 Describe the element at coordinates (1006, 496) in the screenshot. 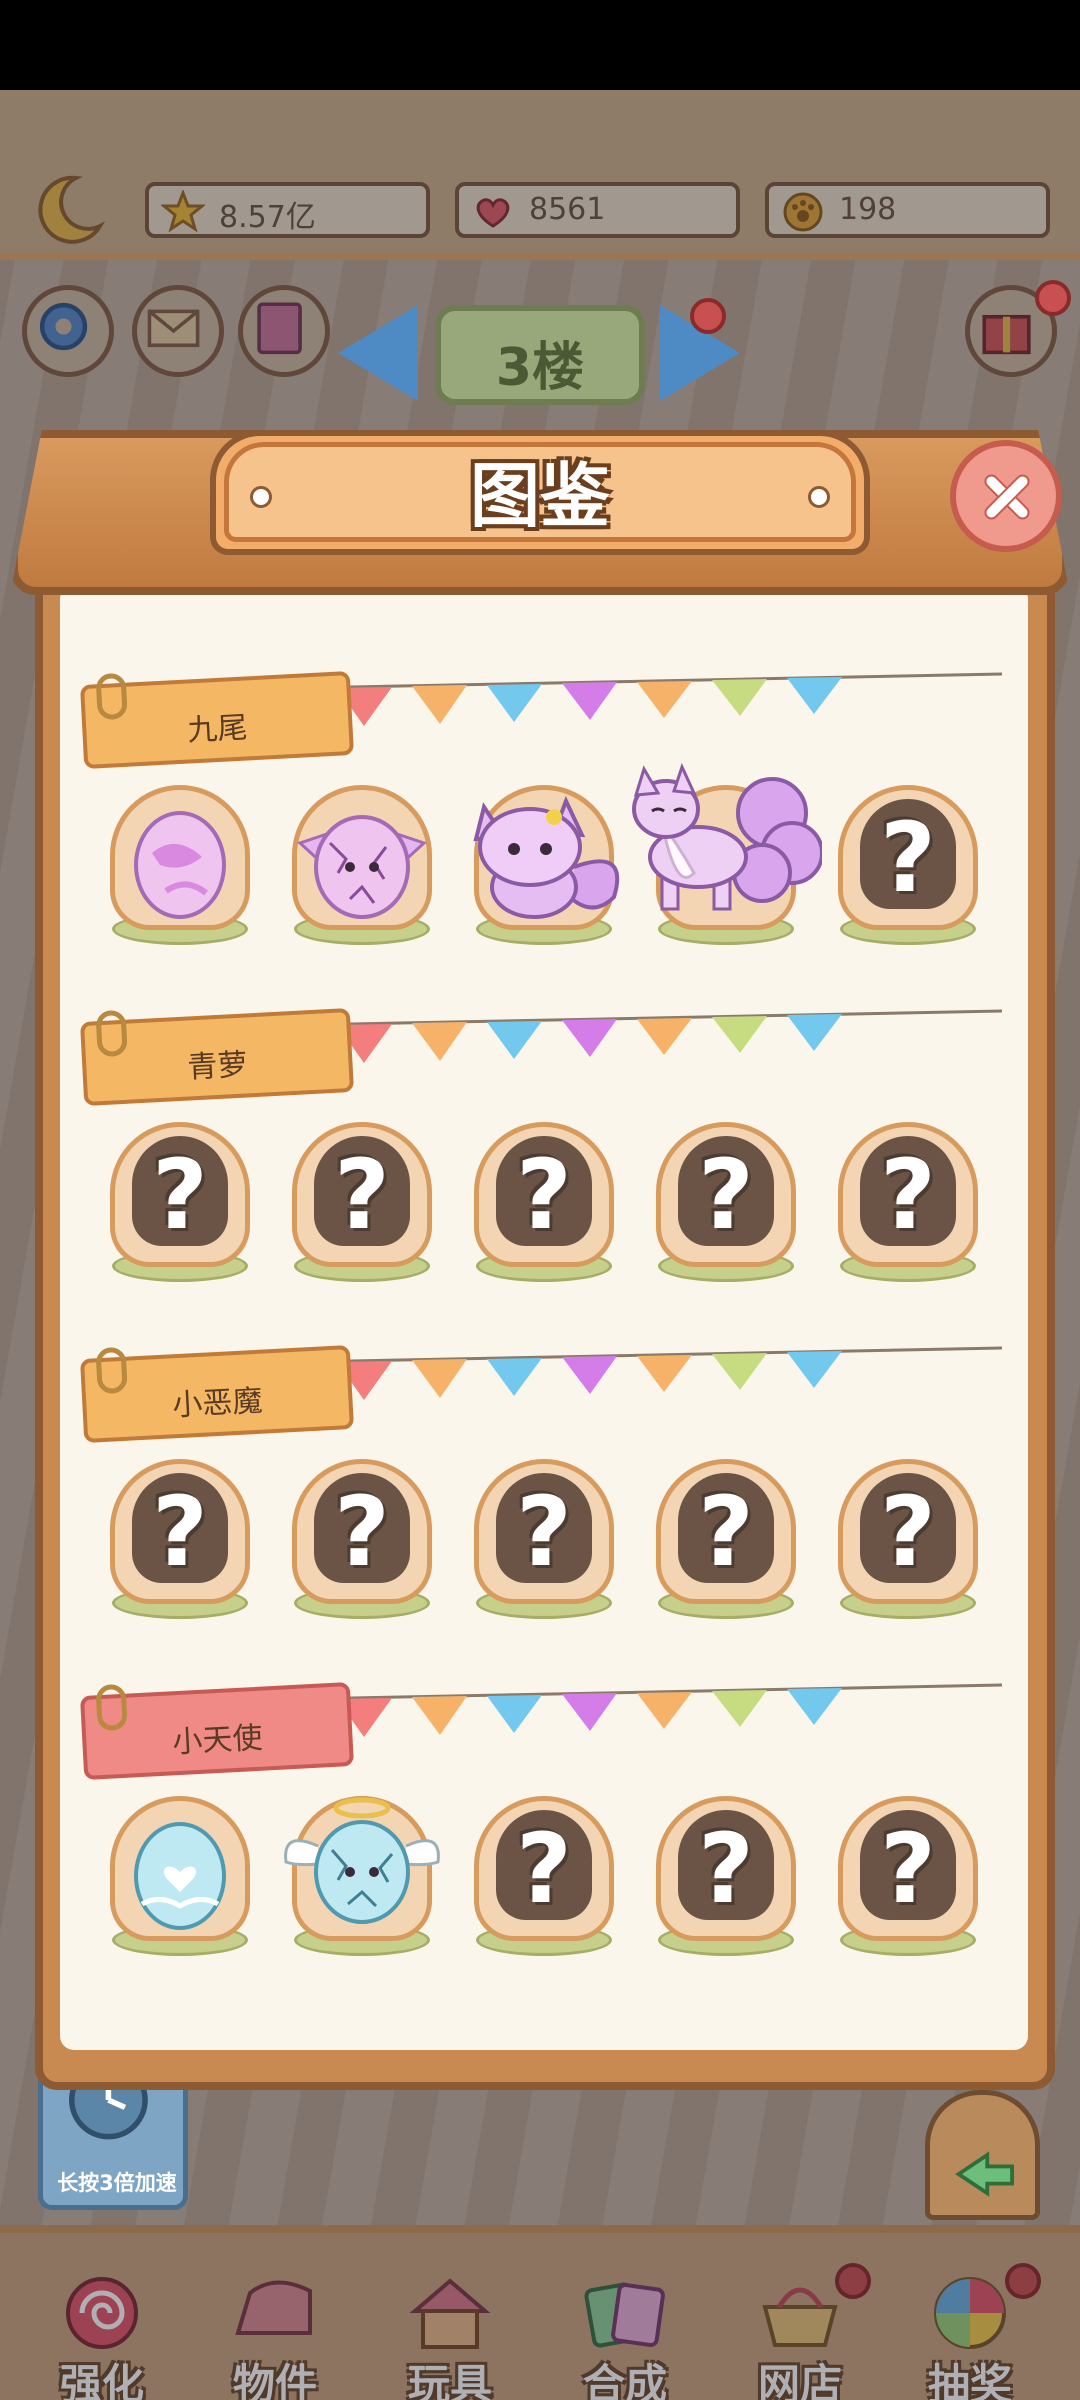

I see `close-button` at that location.